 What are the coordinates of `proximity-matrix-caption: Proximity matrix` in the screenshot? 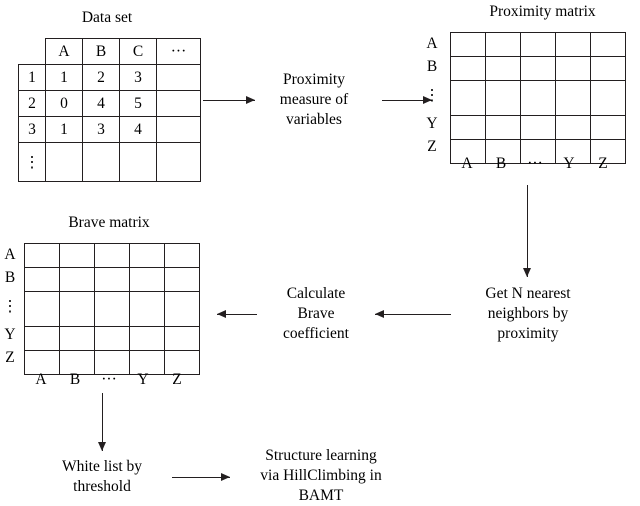 It's located at (542, 11).